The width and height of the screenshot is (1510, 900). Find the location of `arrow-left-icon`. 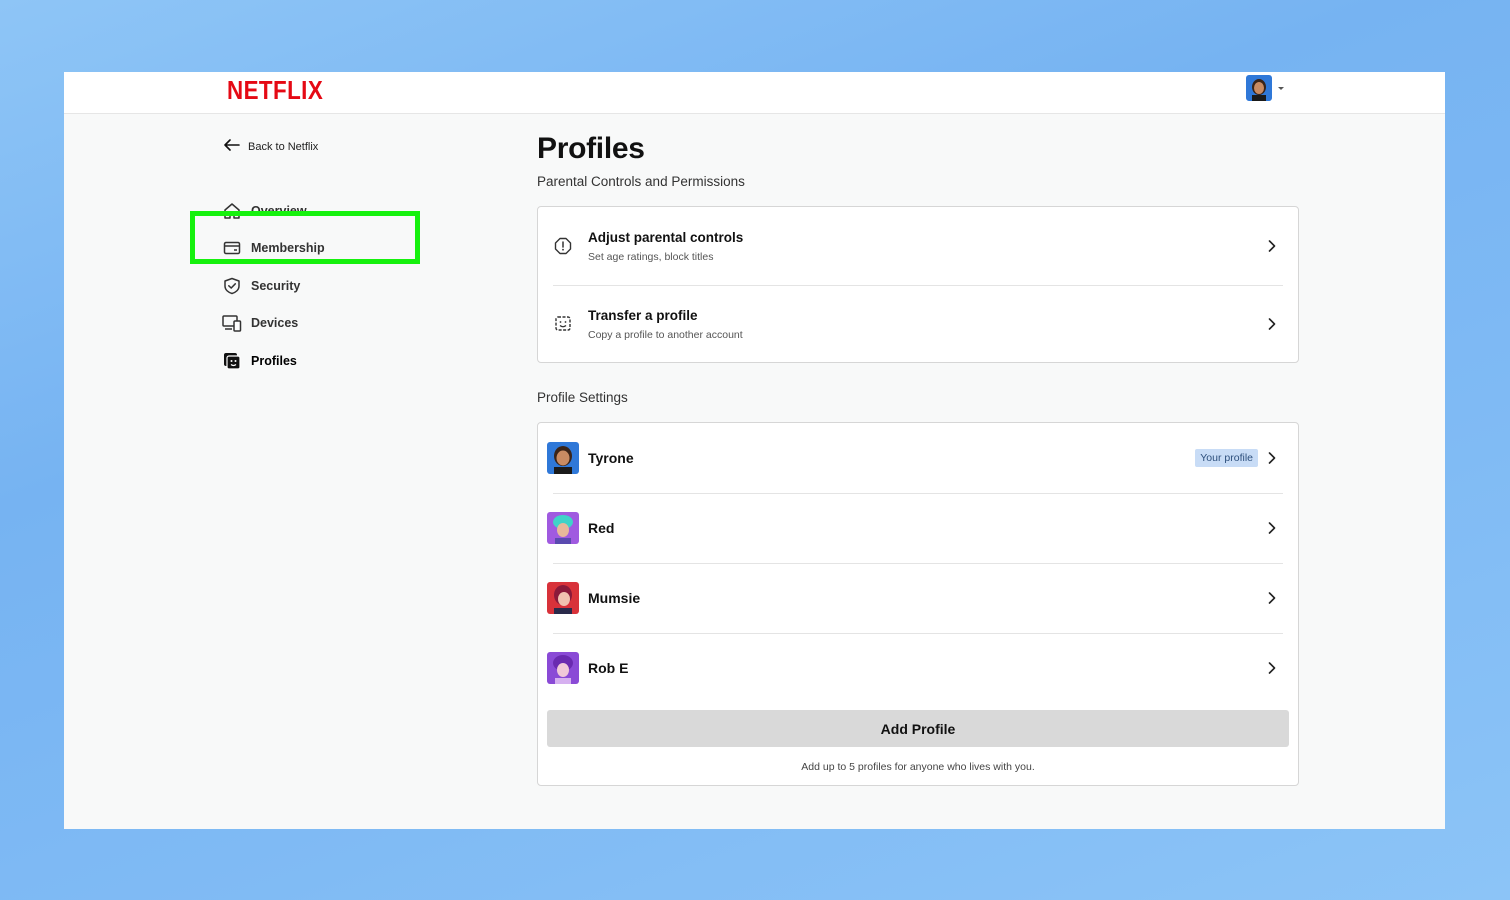

arrow-left-icon is located at coordinates (232, 146).